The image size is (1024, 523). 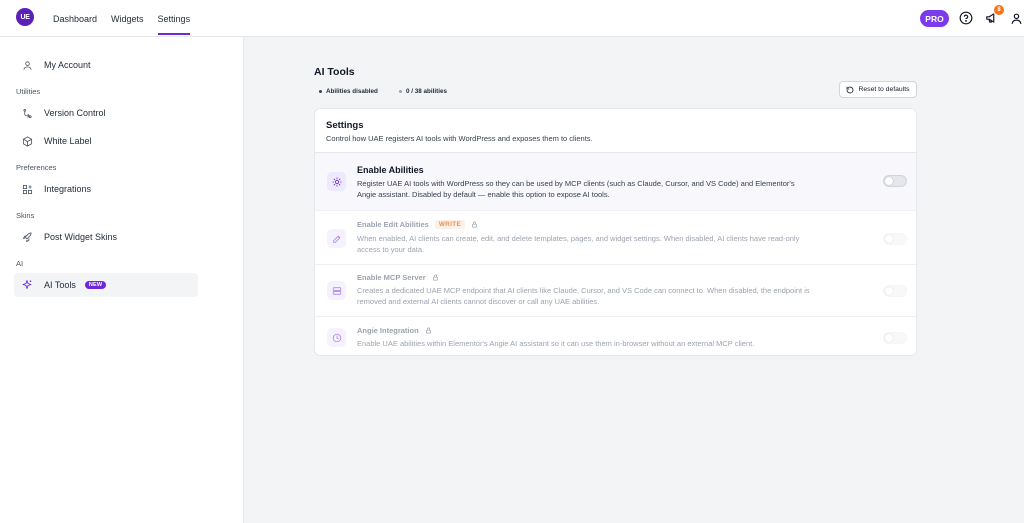 What do you see at coordinates (895, 338) in the screenshot?
I see `angie-integration-toggle` at bounding box center [895, 338].